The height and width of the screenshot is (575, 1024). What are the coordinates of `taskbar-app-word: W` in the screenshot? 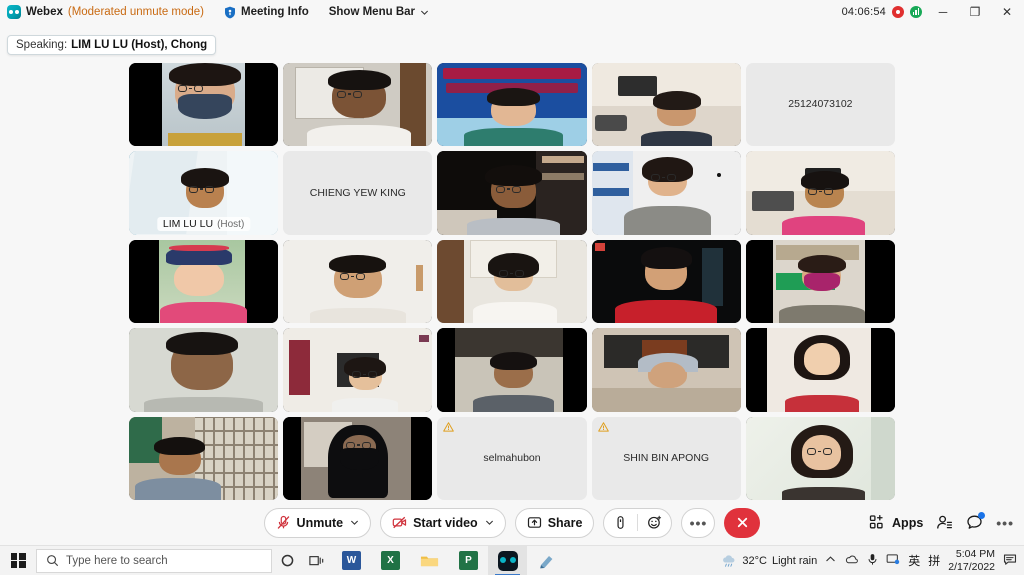 It's located at (351, 560).